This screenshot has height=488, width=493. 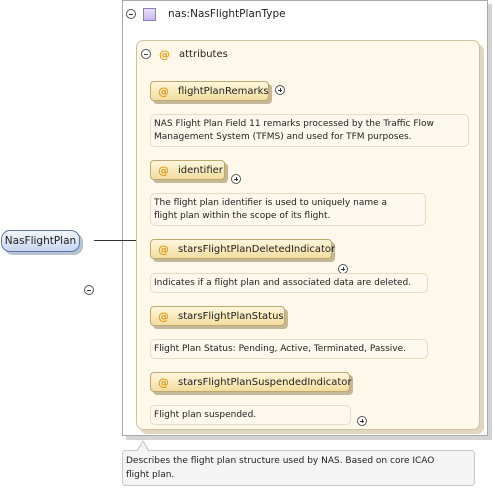 What do you see at coordinates (150, 475) in the screenshot?
I see `doc-line: flight plan.` at bounding box center [150, 475].